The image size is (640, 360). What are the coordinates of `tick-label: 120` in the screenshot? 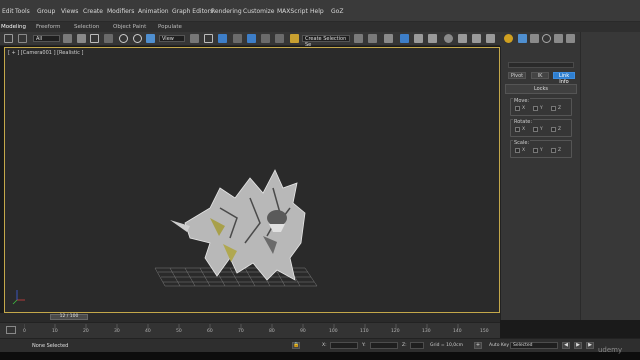 It's located at (395, 331).